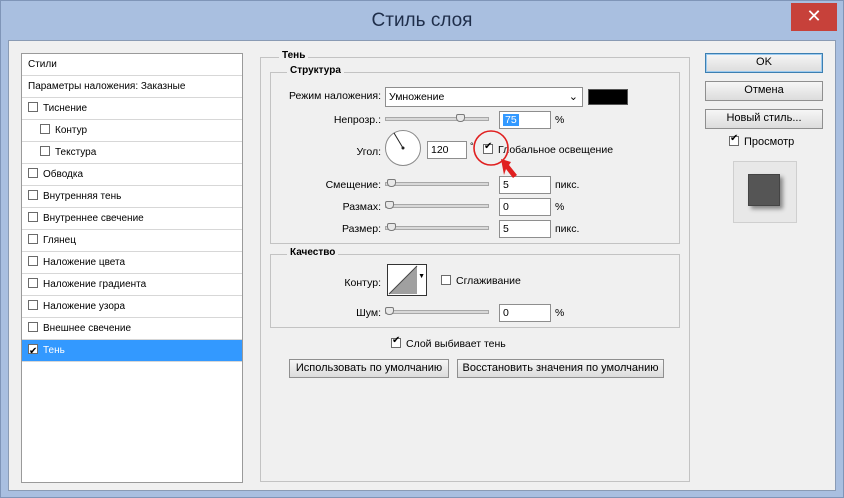 Image resolution: width=844 pixels, height=498 pixels. What do you see at coordinates (63, 174) in the screenshot?
I see `style-item-label: Обводка` at bounding box center [63, 174].